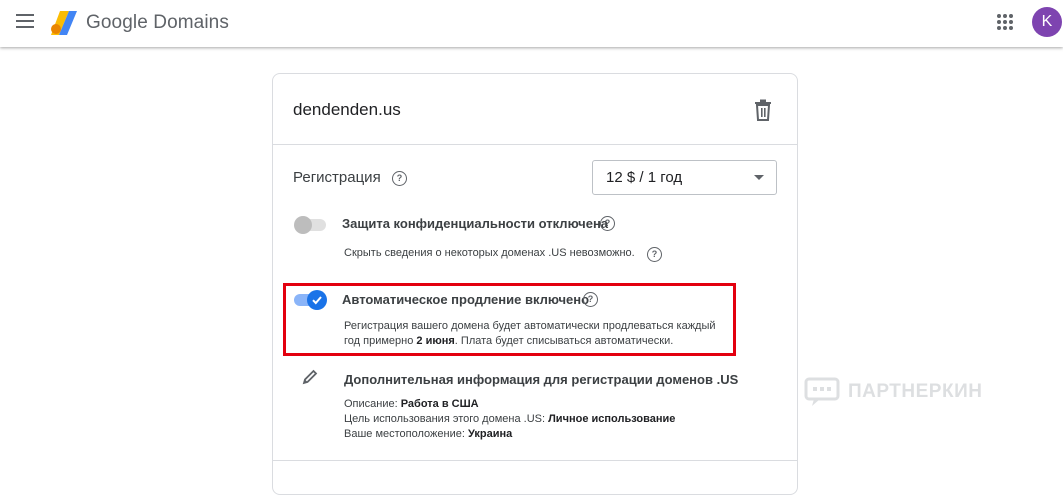  Describe the element at coordinates (509, 319) in the screenshot. I see `autorenew-highlight-frame` at that location.